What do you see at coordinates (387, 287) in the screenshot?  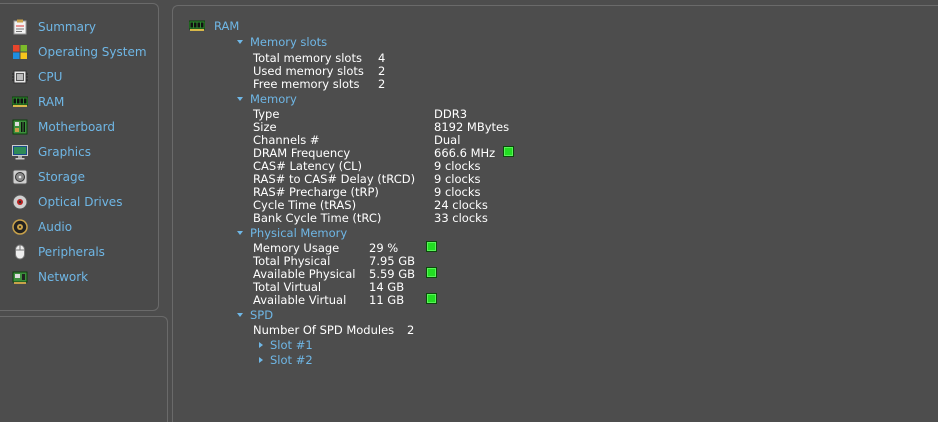 I see `row-value: 14 GB` at bounding box center [387, 287].